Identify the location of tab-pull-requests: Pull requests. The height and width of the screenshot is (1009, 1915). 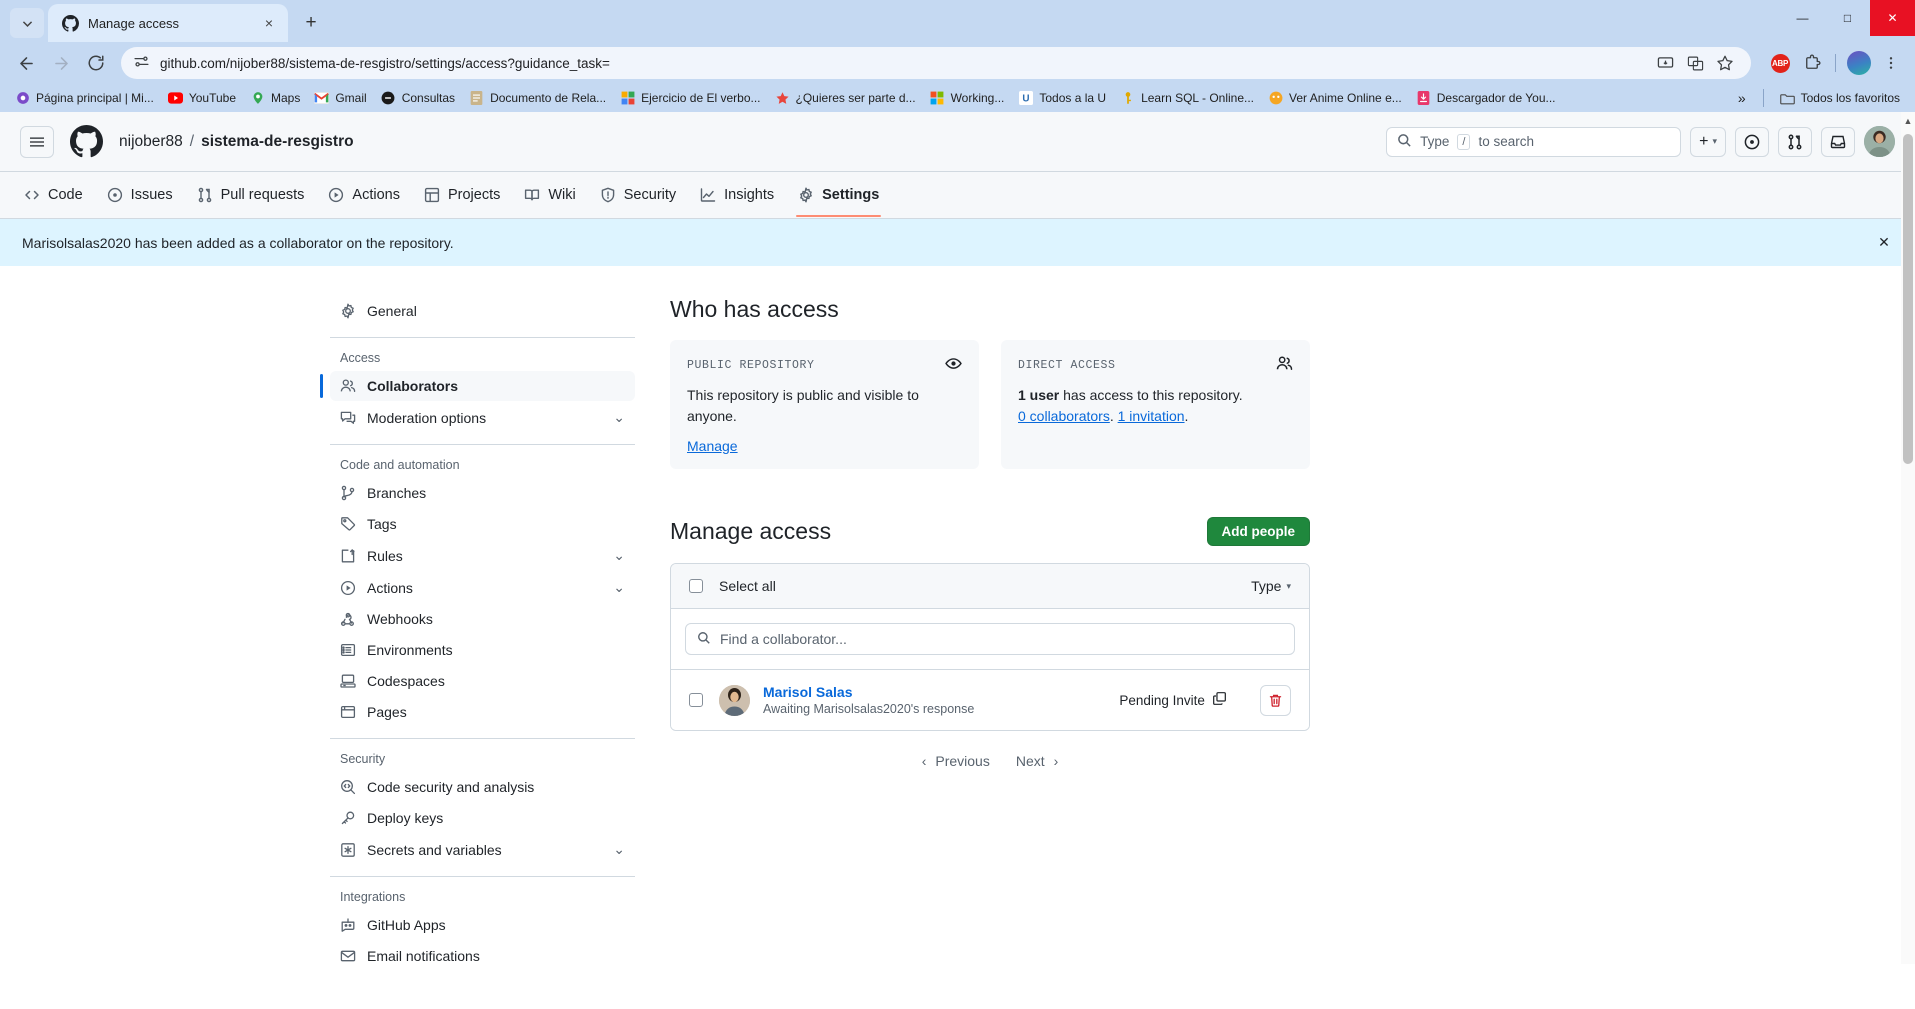
(251, 195).